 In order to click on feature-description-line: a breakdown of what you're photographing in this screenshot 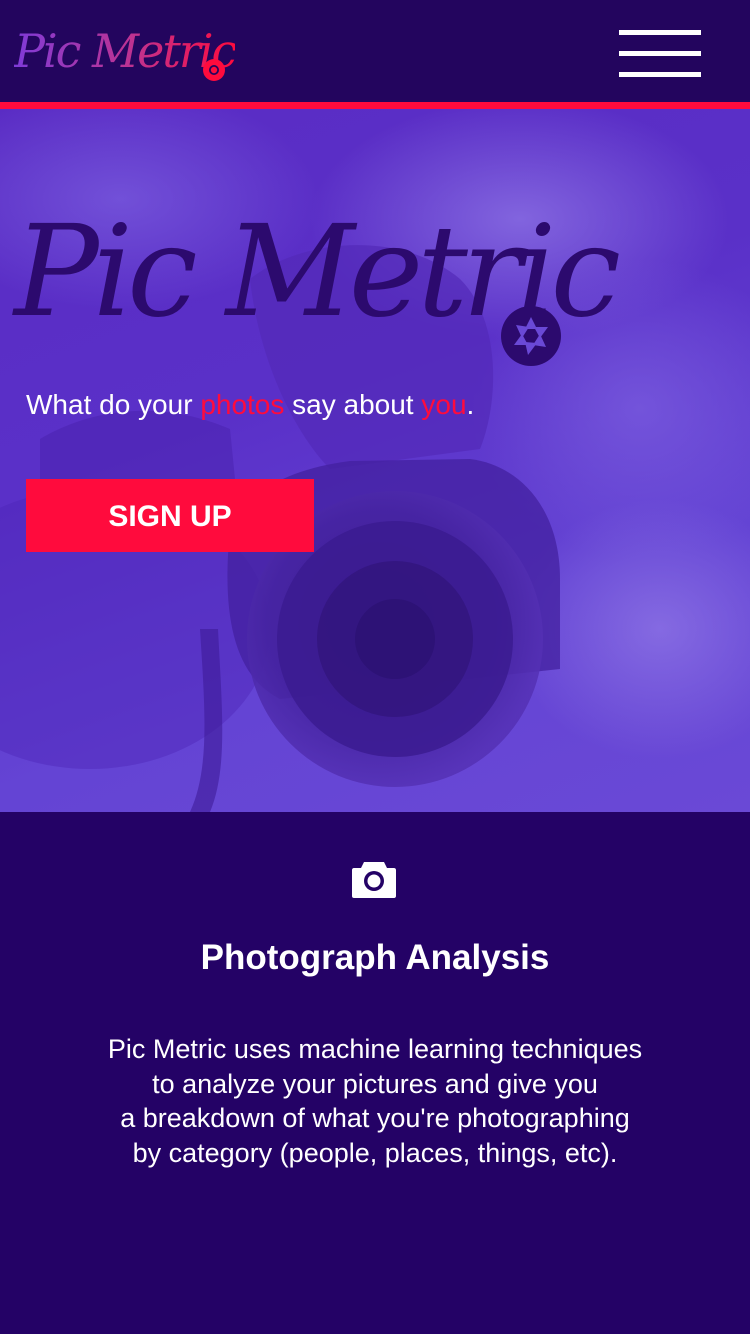, I will do `click(375, 1118)`.